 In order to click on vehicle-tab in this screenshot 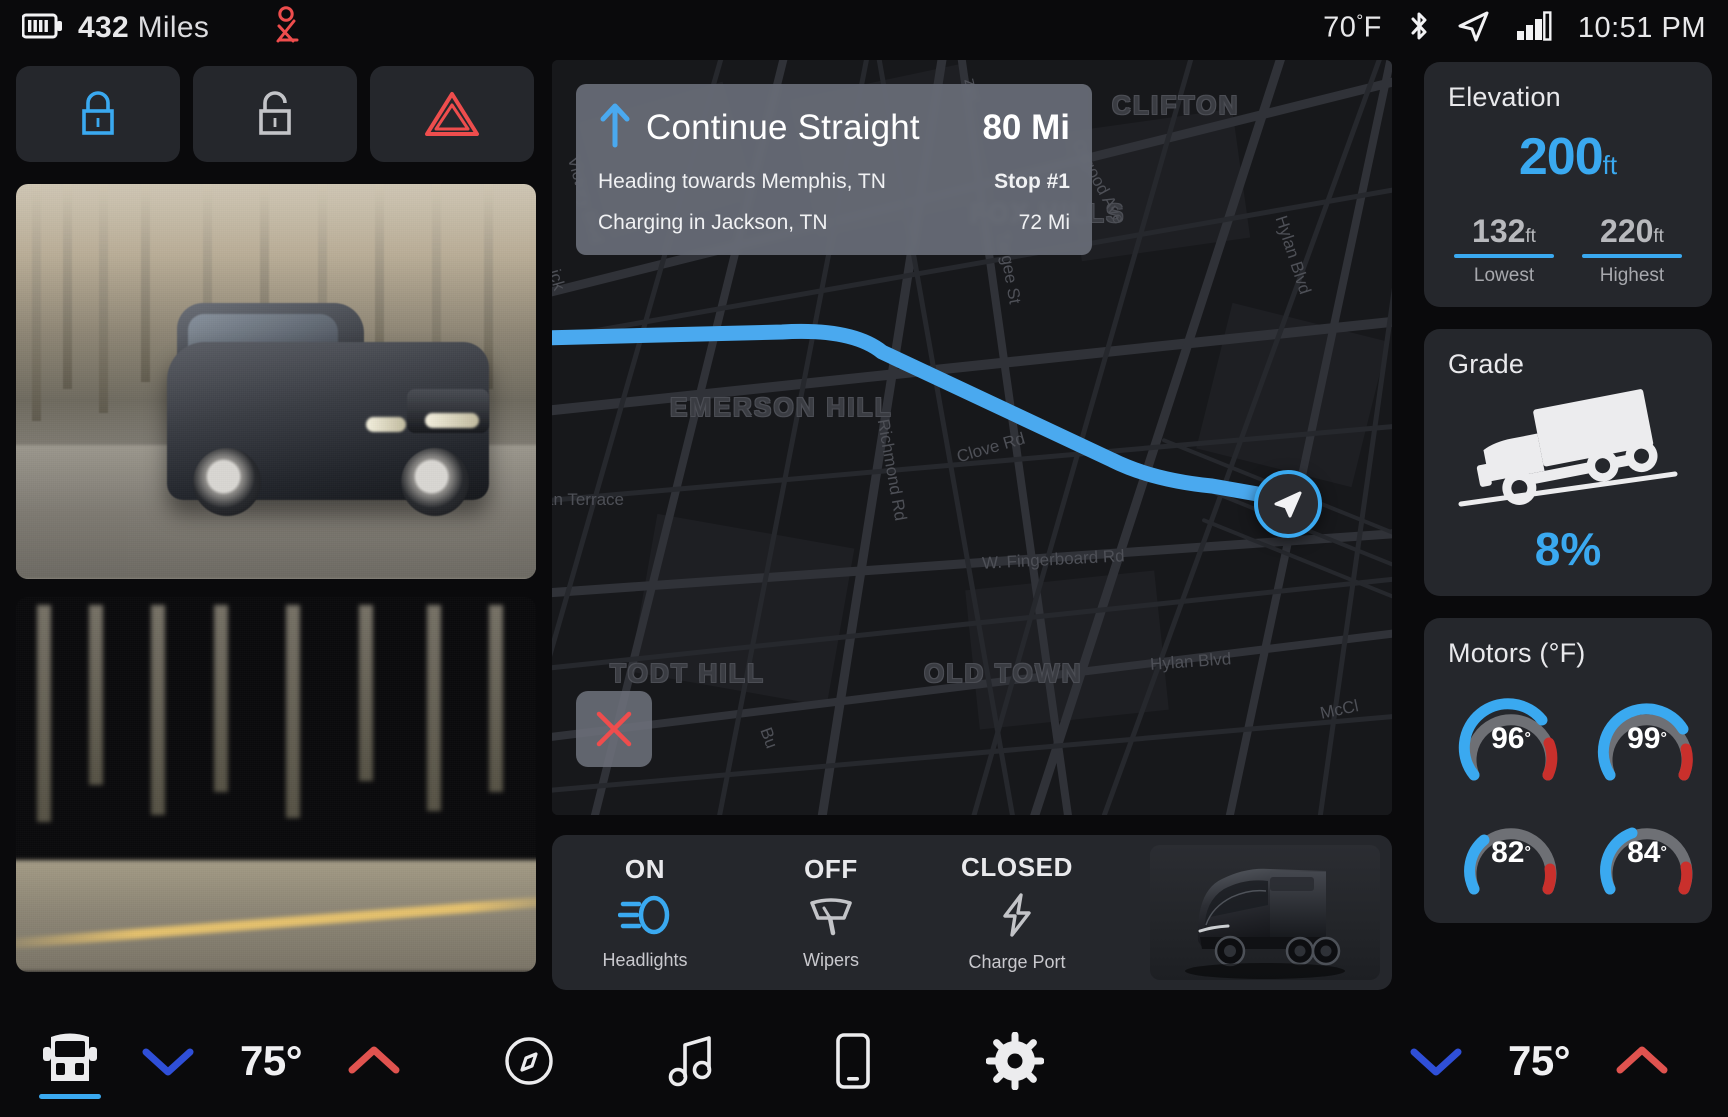, I will do `click(70, 1061)`.